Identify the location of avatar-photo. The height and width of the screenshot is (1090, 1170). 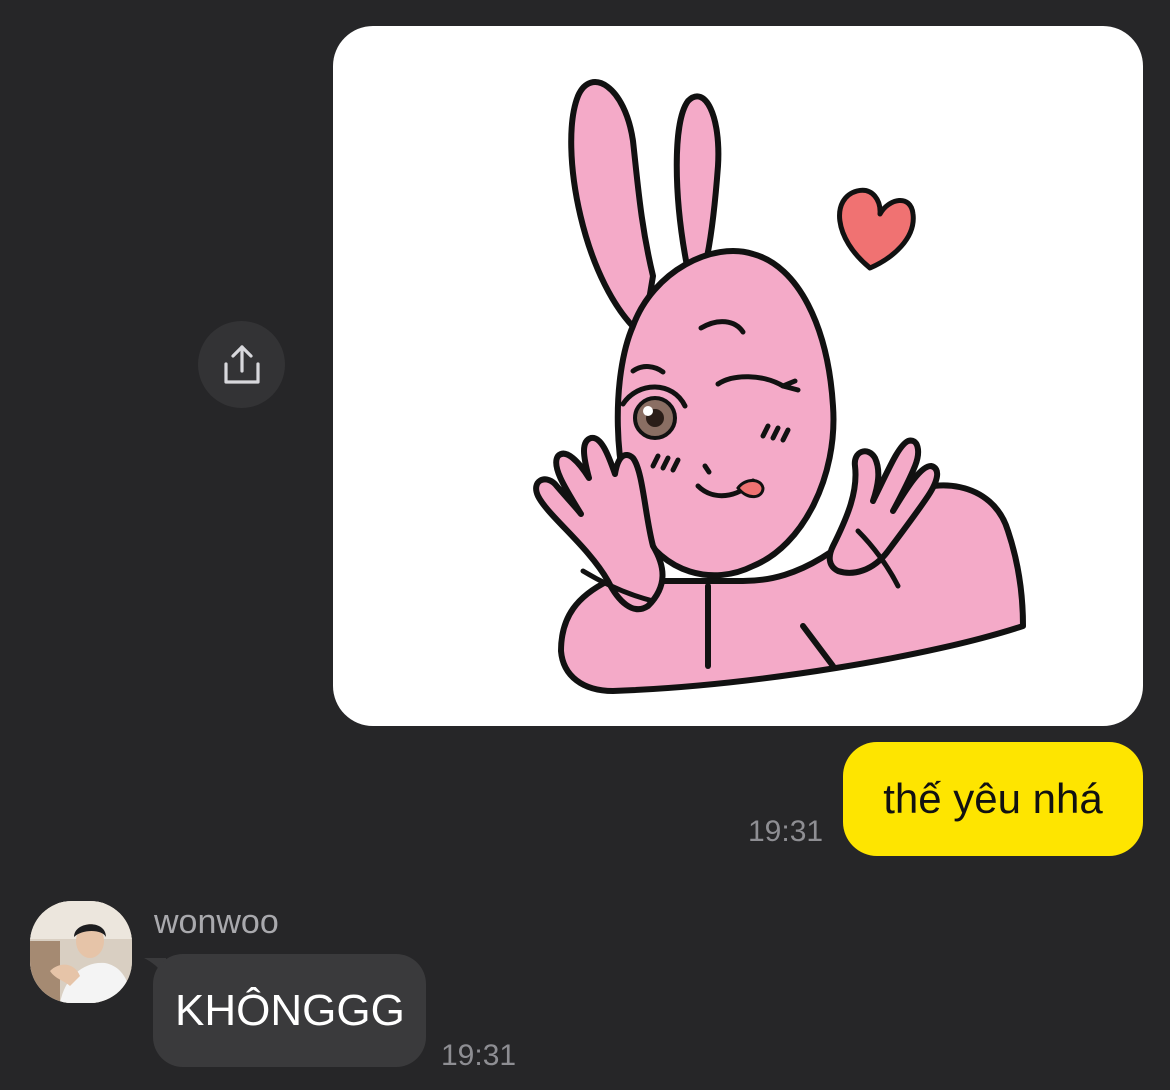
(81, 952).